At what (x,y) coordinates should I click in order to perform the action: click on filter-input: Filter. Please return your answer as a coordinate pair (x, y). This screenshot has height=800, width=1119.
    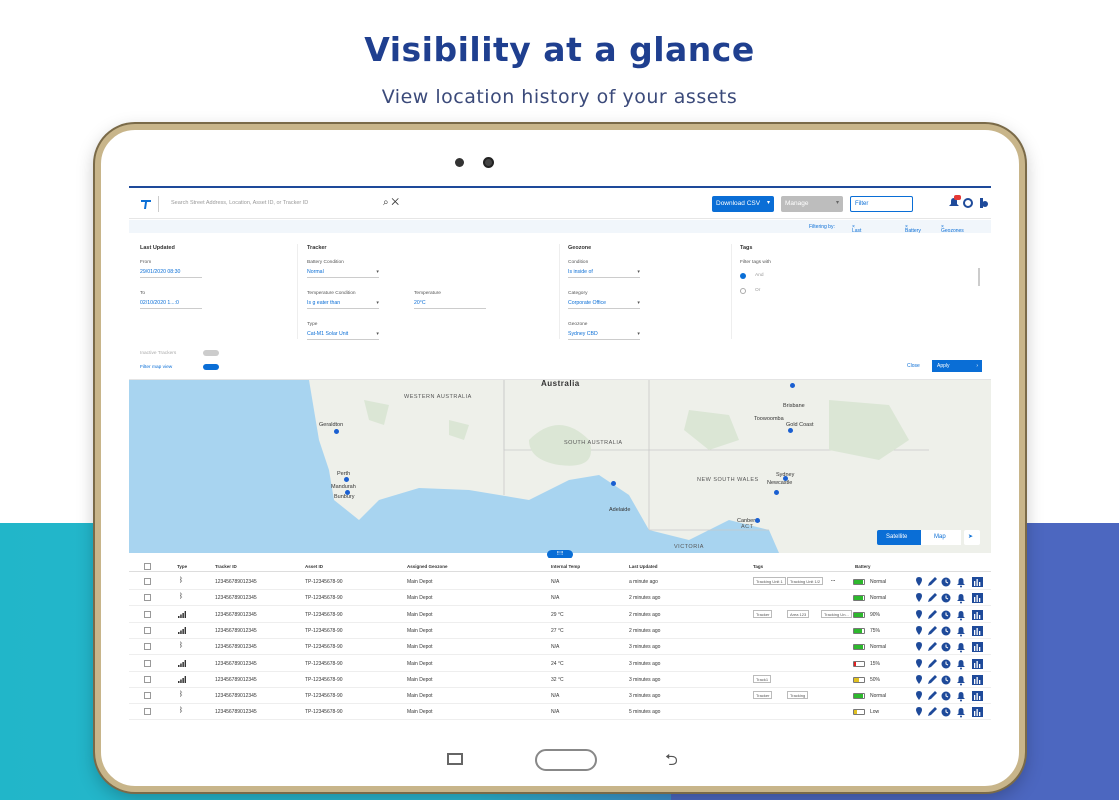
    Looking at the image, I should click on (881, 204).